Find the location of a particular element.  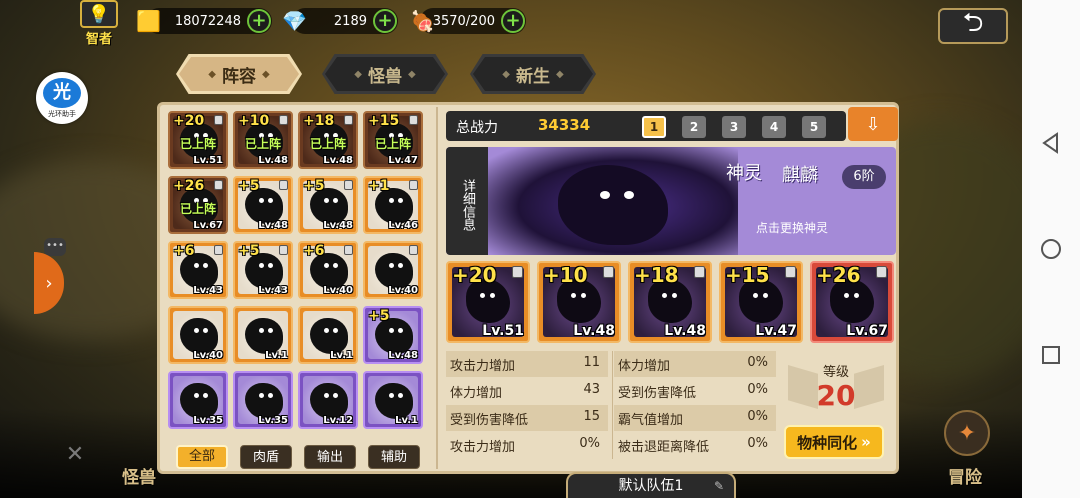

stat-name: 受到伤害降低 is located at coordinates (657, 393).